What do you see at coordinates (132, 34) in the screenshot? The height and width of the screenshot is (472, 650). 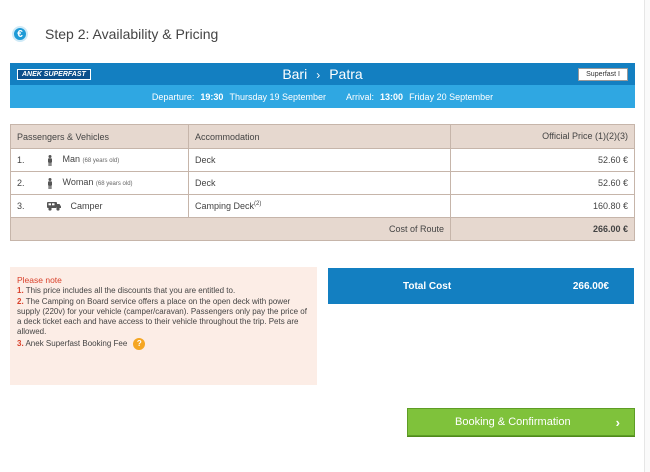 I see `step-title: Step 2: Availability & Pricing` at bounding box center [132, 34].